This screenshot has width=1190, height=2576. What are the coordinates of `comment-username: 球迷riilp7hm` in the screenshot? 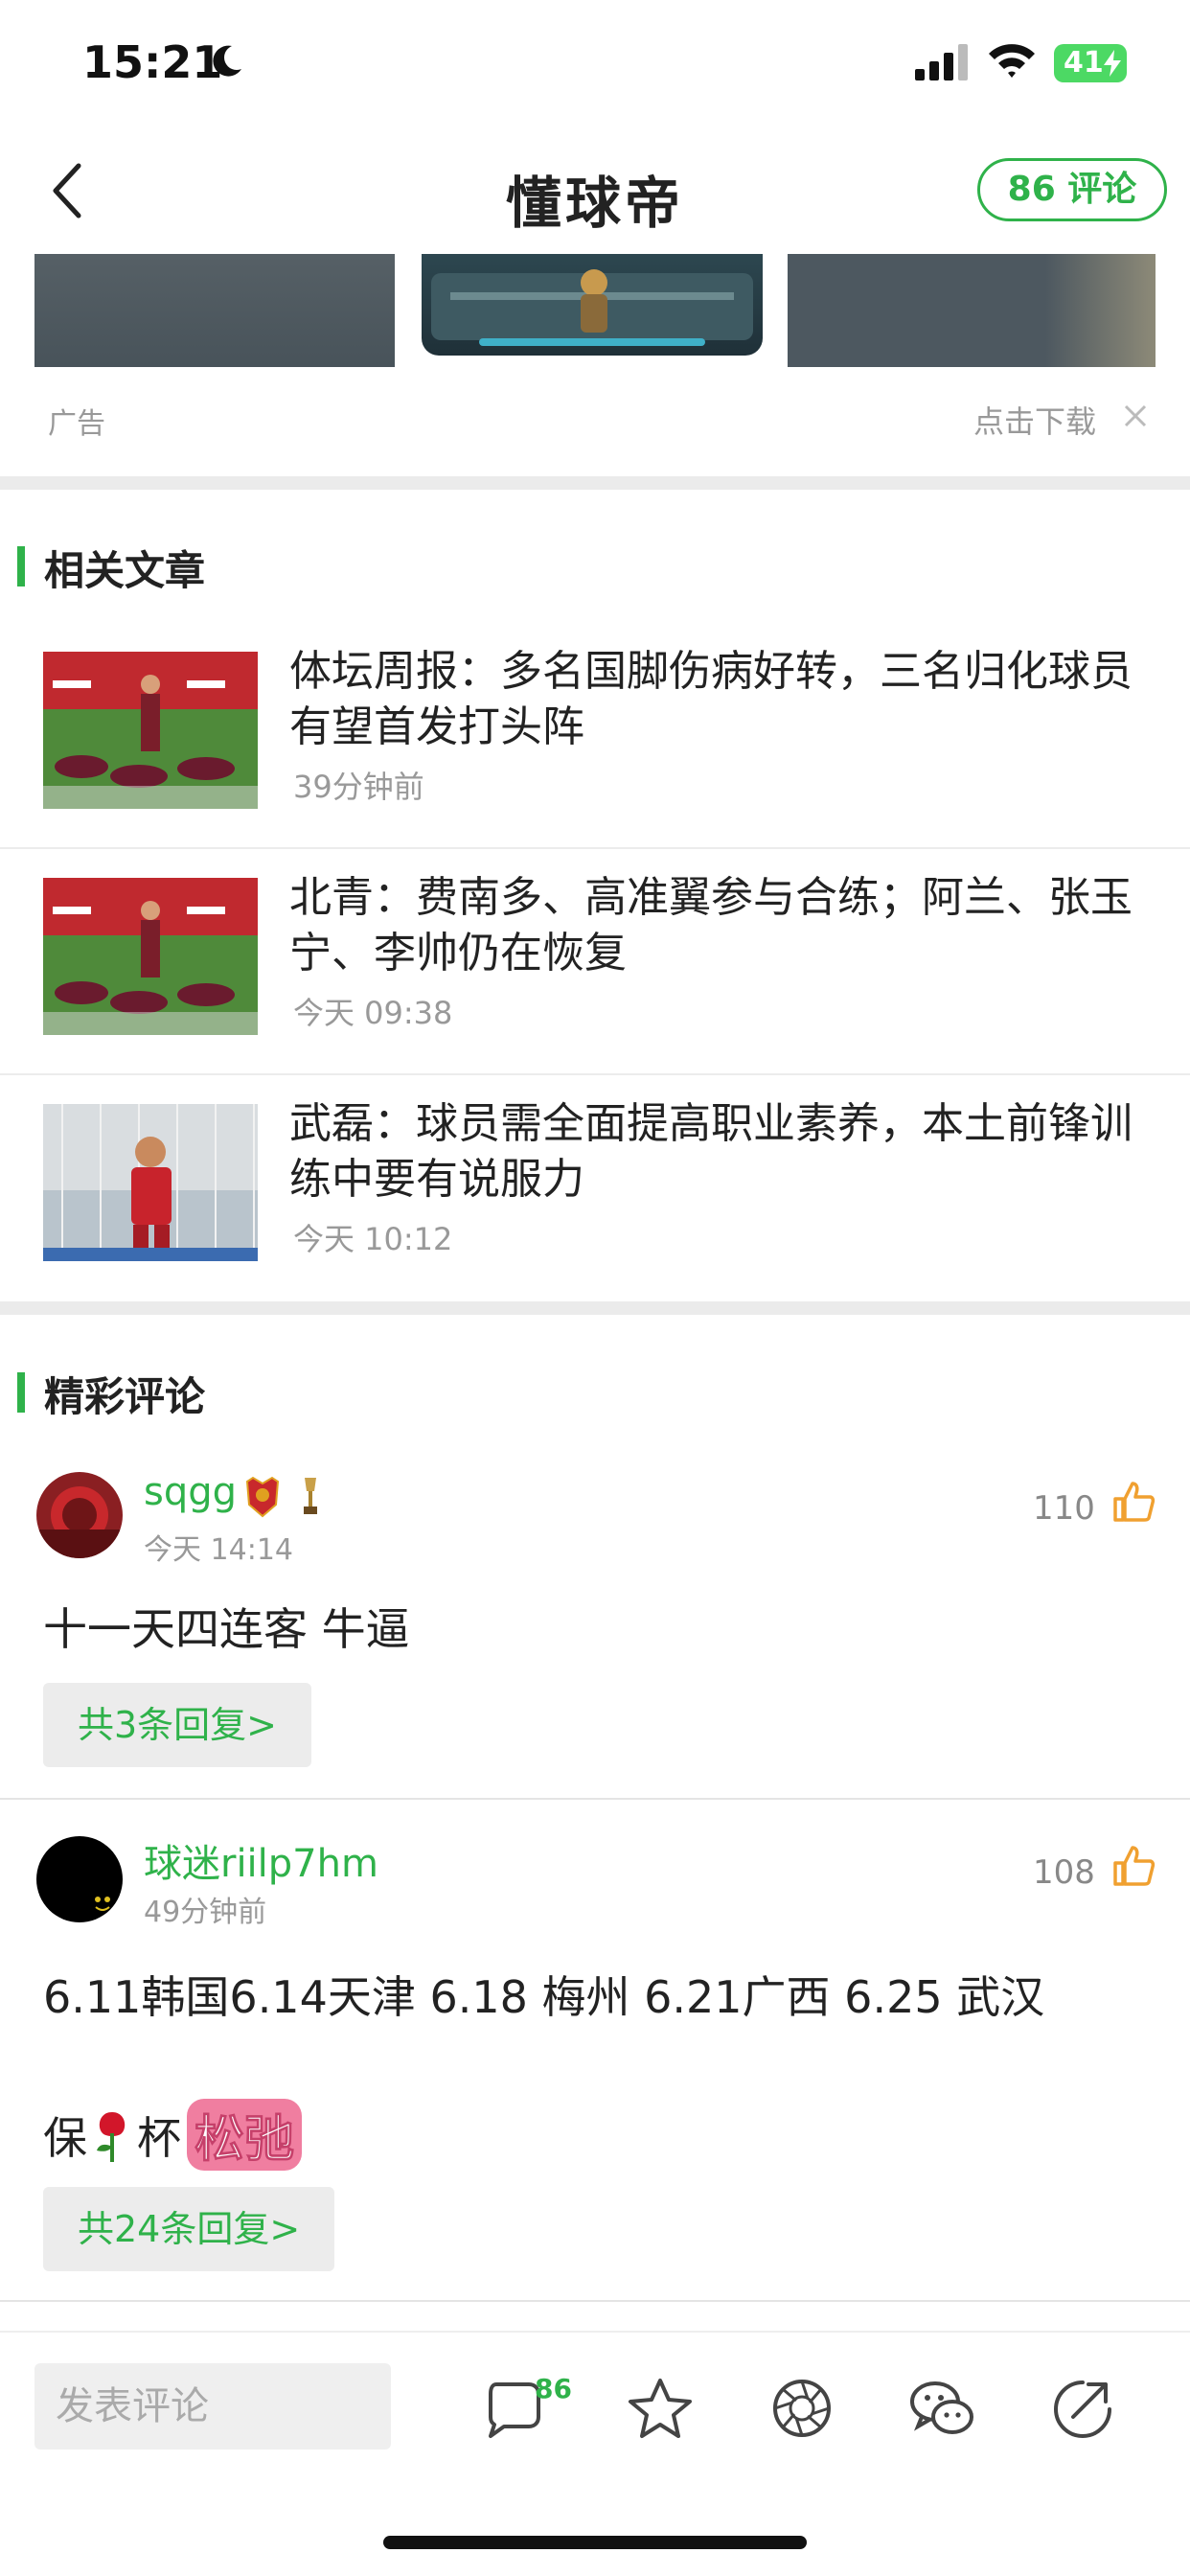 It's located at (261, 1860).